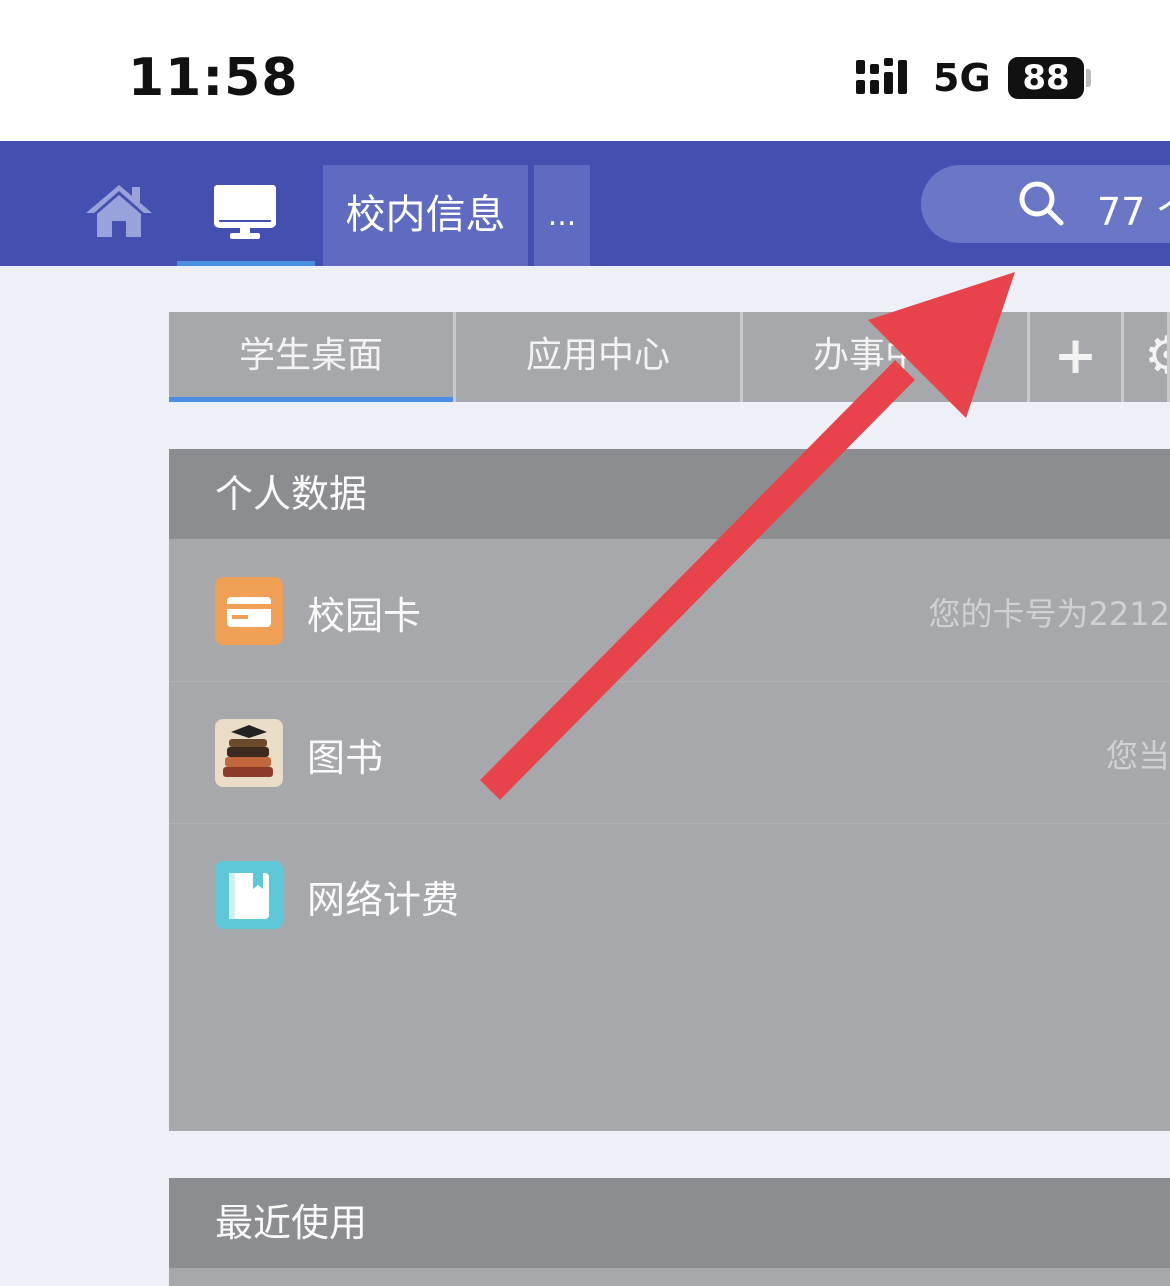  Describe the element at coordinates (585, 70) in the screenshot. I see `status-bar: 11:58 5G 88` at that location.